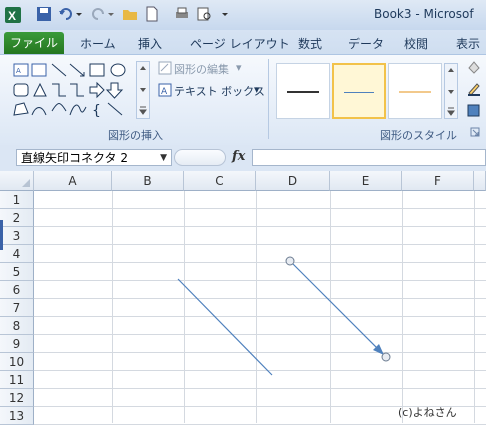  Describe the element at coordinates (200, 157) in the screenshot. I see `formula-bar-resizer` at that location.